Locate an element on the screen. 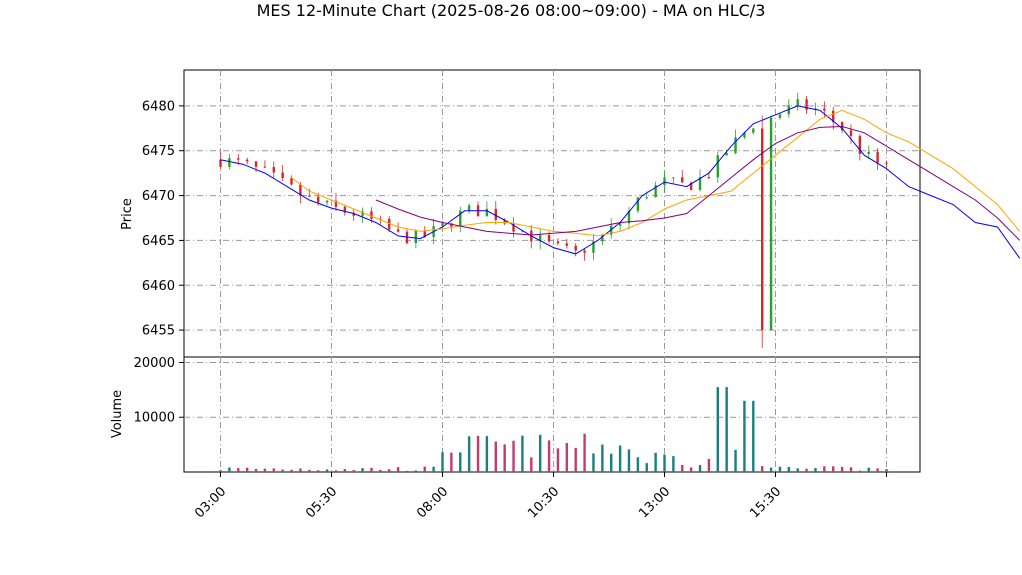 The image size is (1022, 575). volume-axis-label: Volume is located at coordinates (117, 414).